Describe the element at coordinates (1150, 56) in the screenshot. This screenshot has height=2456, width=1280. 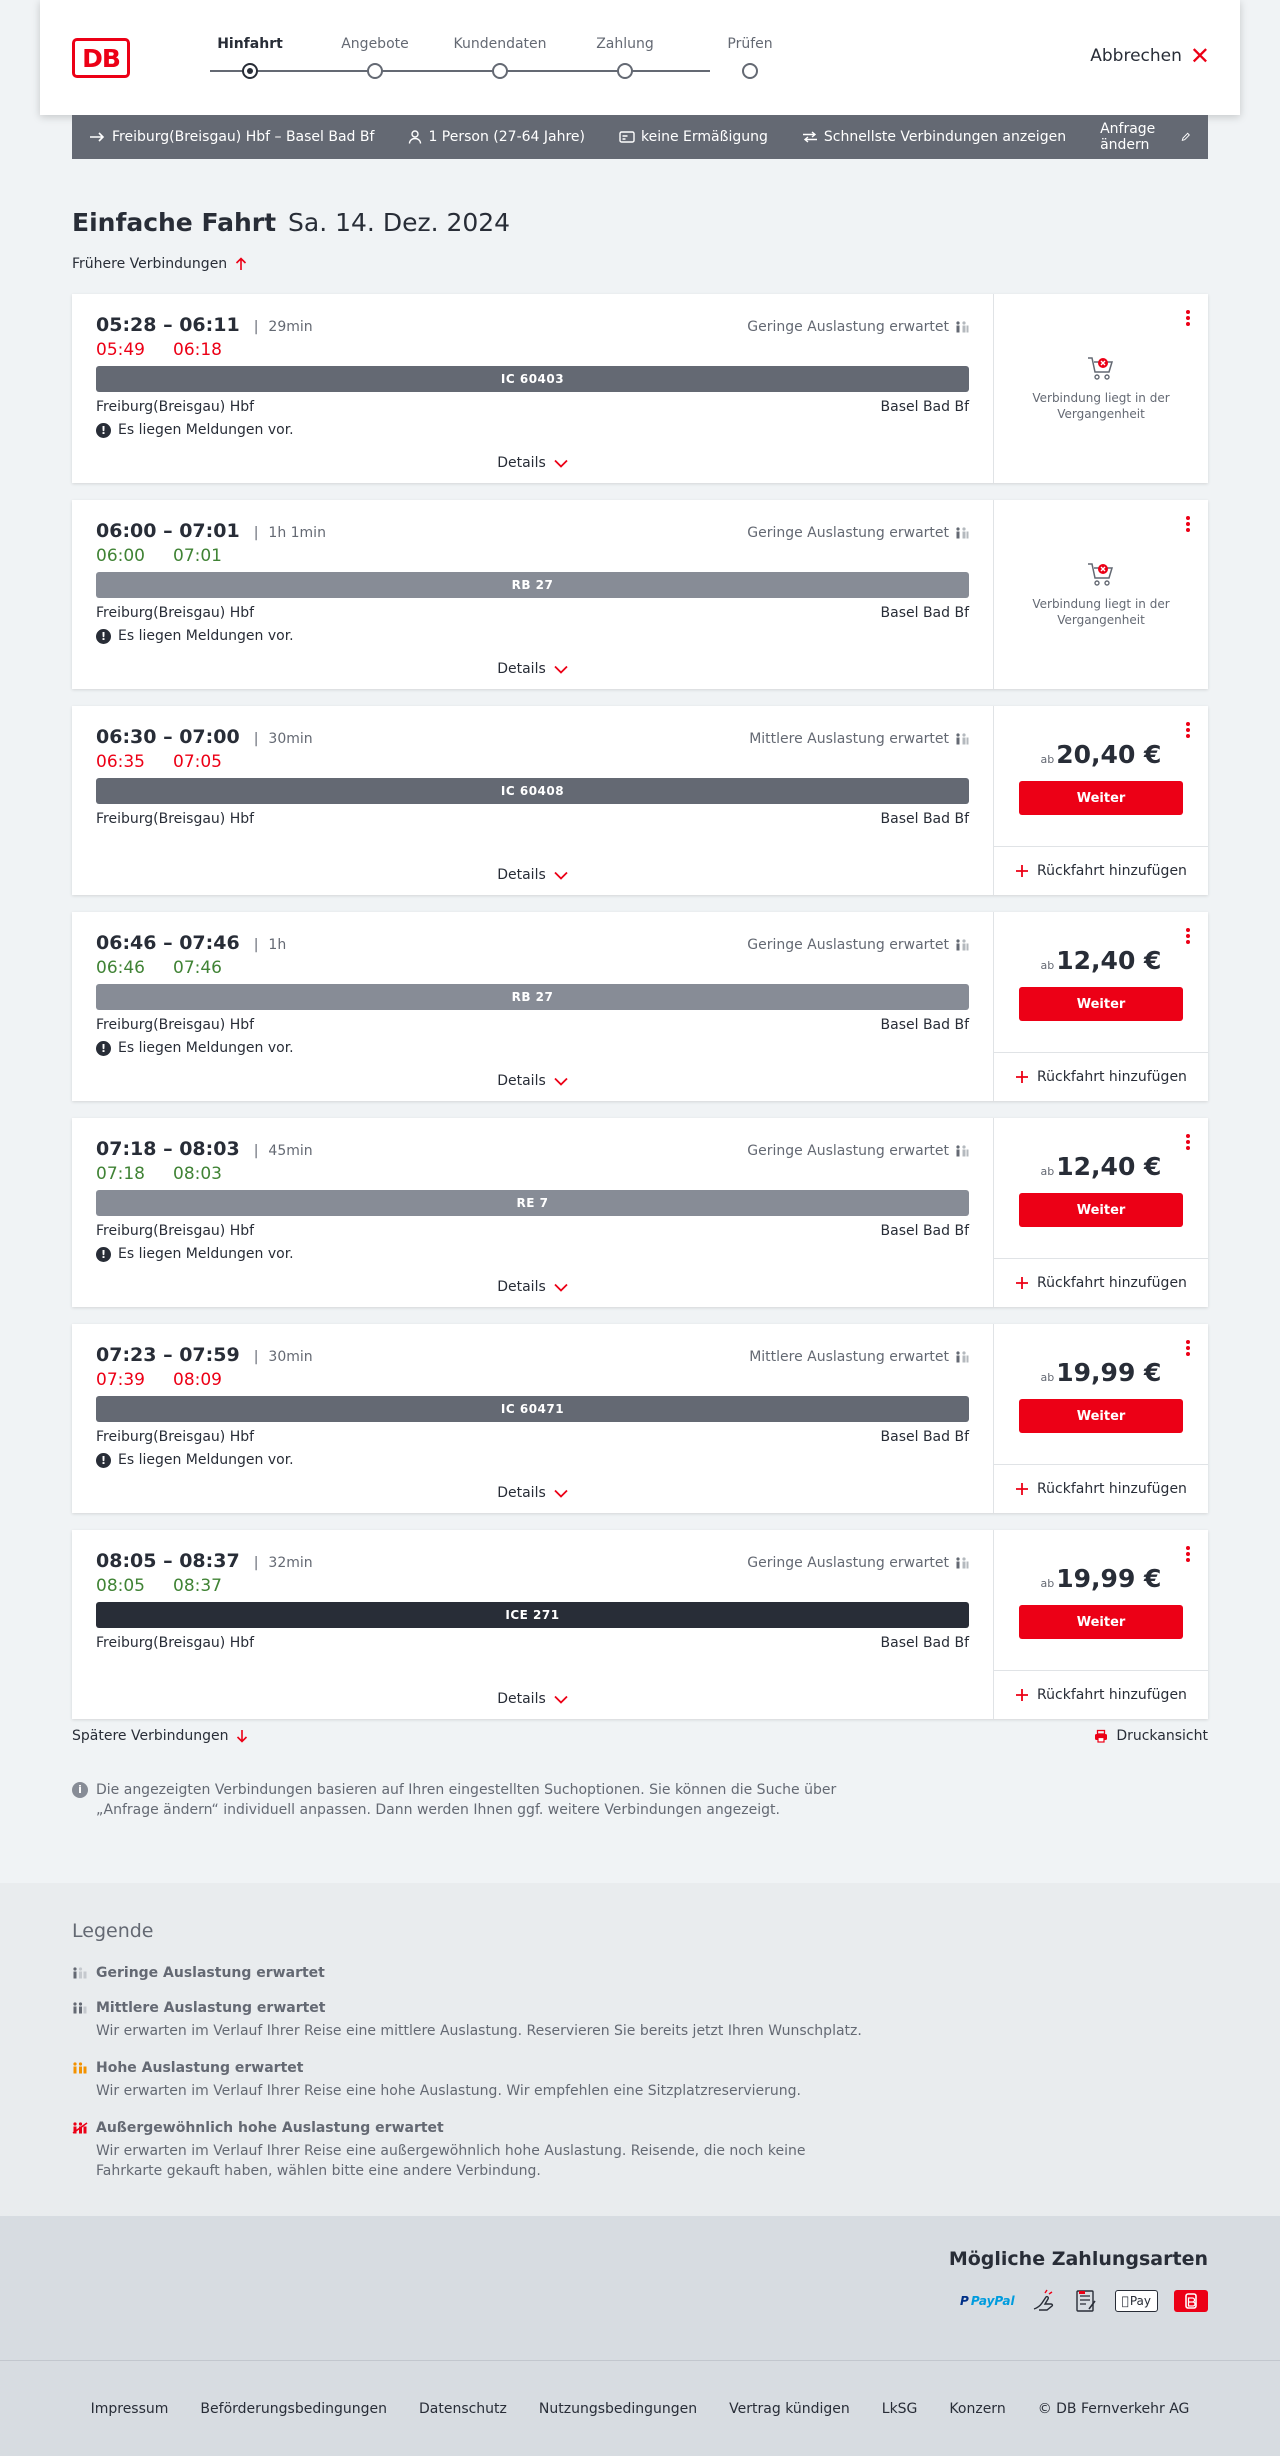
I see `cancel-button: Abbrechen ✕` at that location.